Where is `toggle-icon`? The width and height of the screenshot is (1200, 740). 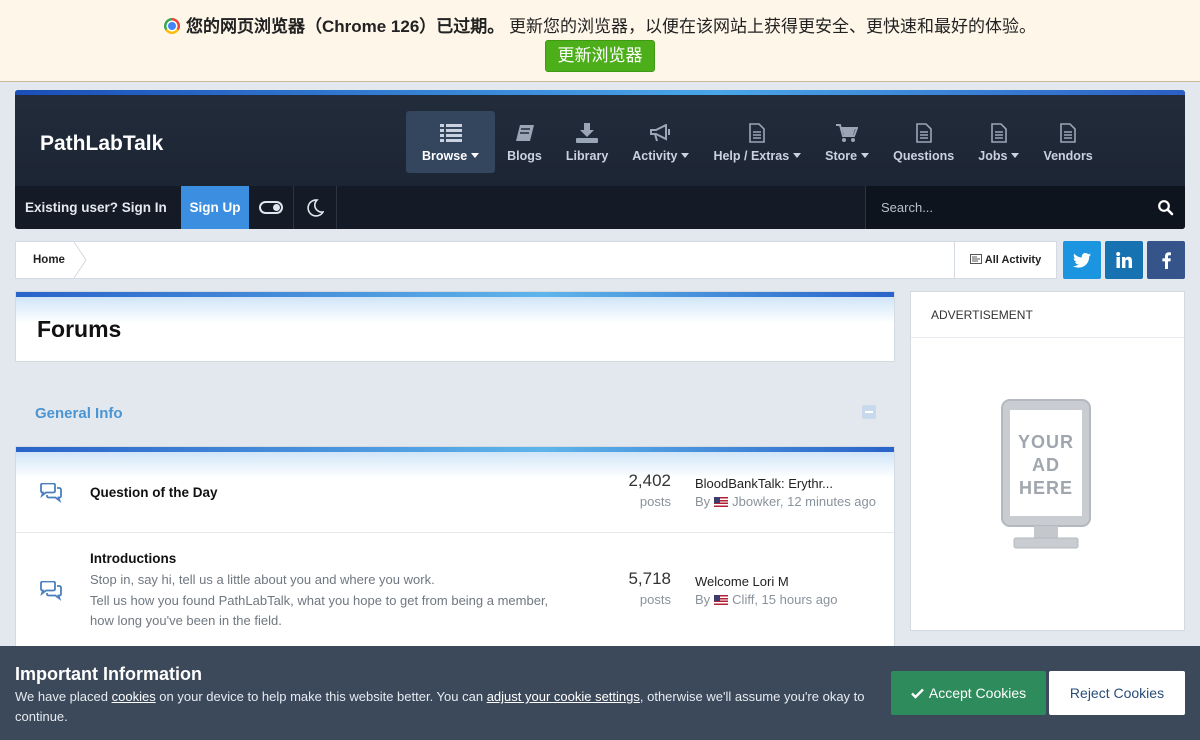
toggle-icon is located at coordinates (271, 207).